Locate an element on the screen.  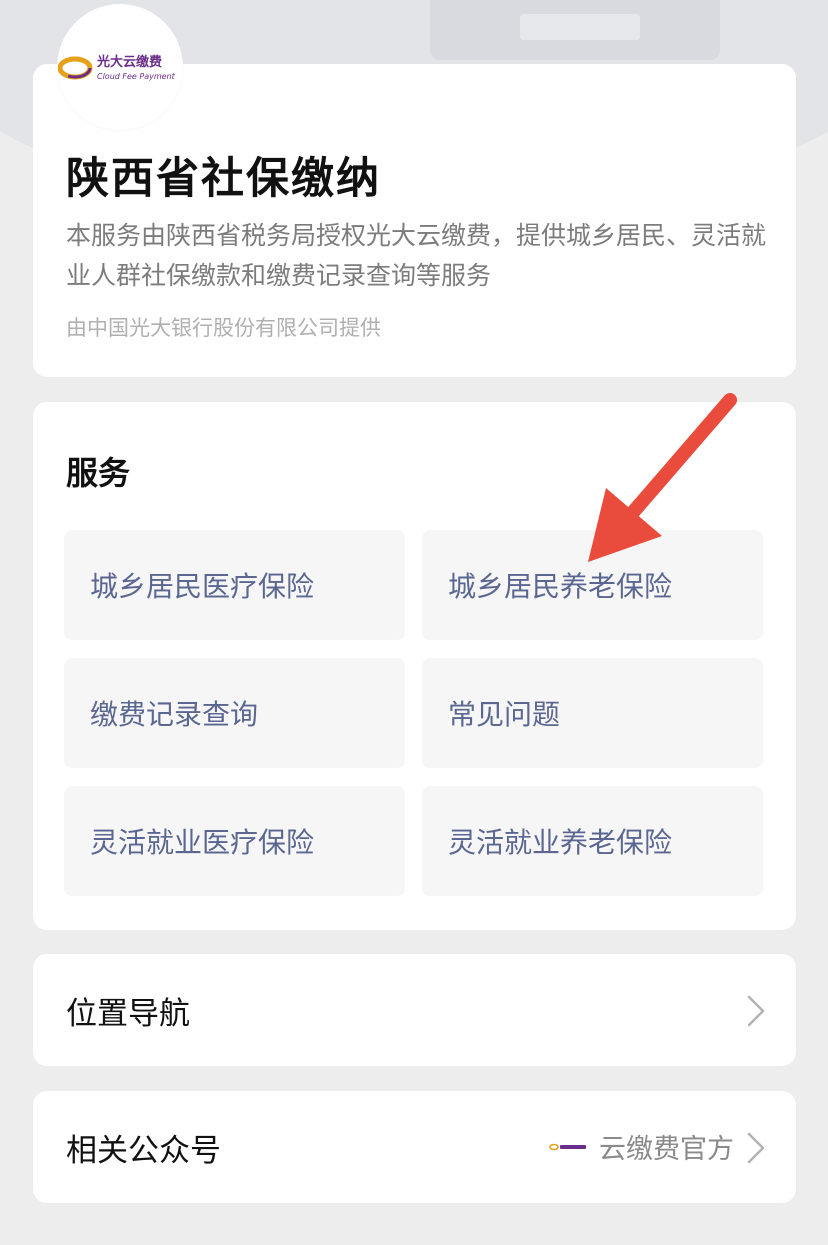
service-rural-pension-insurance: 城乡居民养老保险 is located at coordinates (592, 585).